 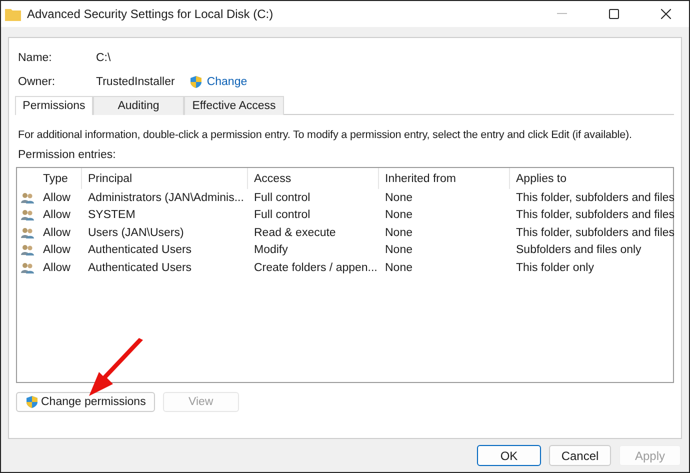 What do you see at coordinates (555, 268) in the screenshot?
I see `table-cell-text: This folder only` at bounding box center [555, 268].